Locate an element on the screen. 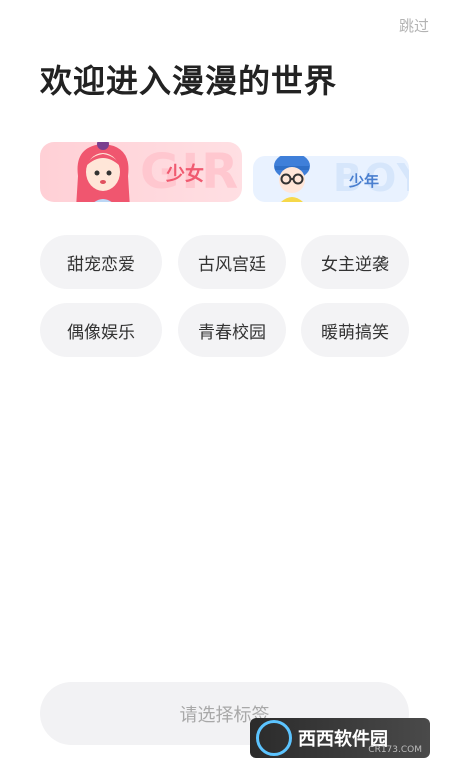 The image size is (449, 766). watermark-logo-icon is located at coordinates (274, 738).